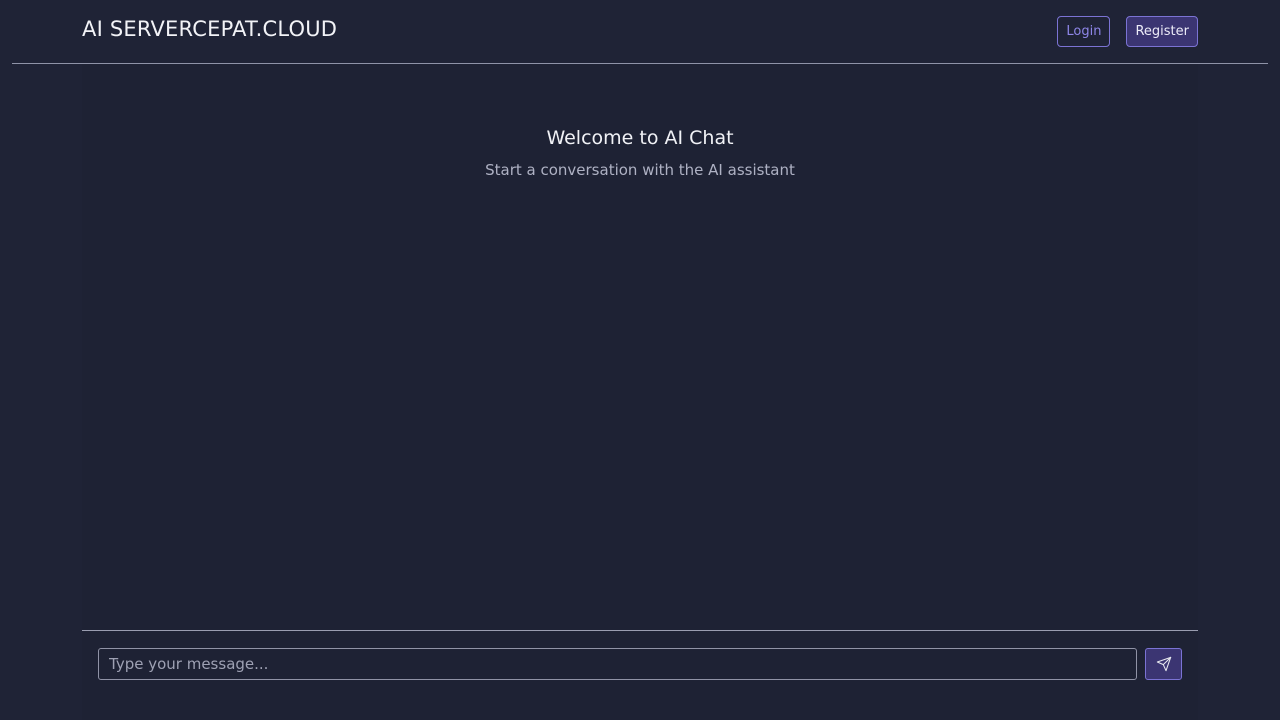 Image resolution: width=1280 pixels, height=720 pixels. Describe the element at coordinates (209, 29) in the screenshot. I see `brand-title: AI SERVERCEPAT.CLOUD` at that location.